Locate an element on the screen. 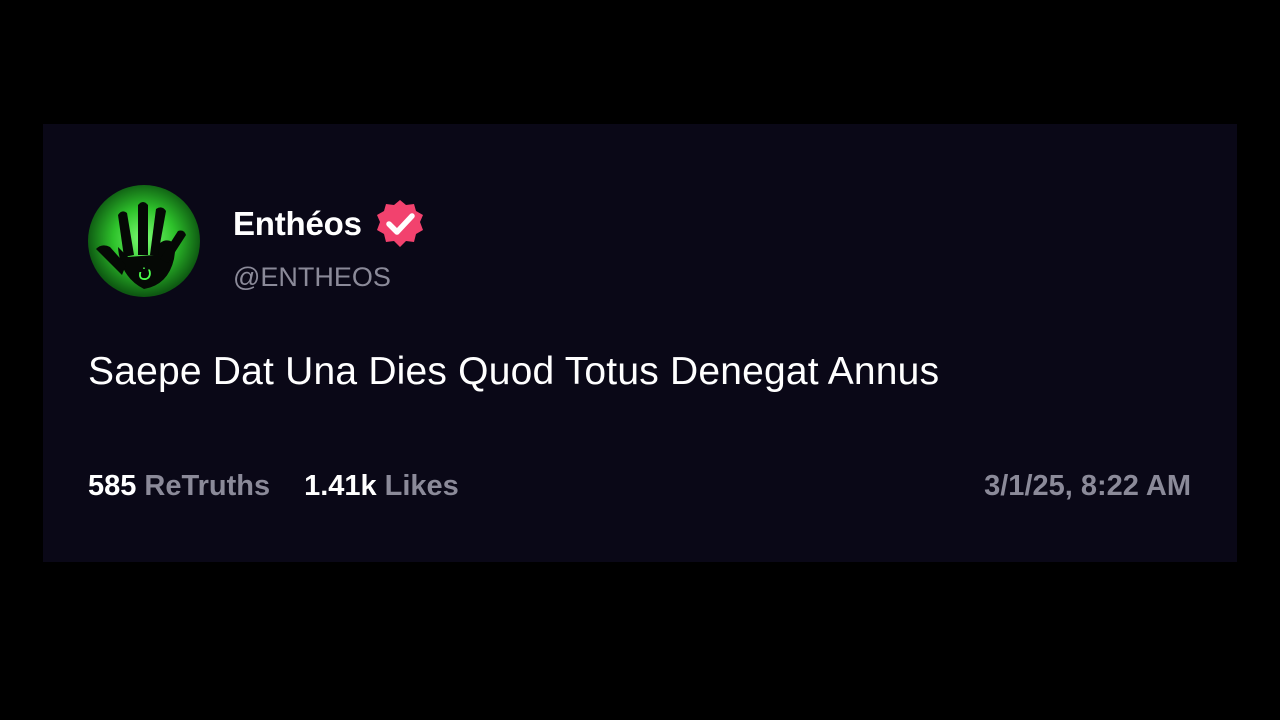 The width and height of the screenshot is (1280, 720). likes-label: Likes is located at coordinates (421, 486).